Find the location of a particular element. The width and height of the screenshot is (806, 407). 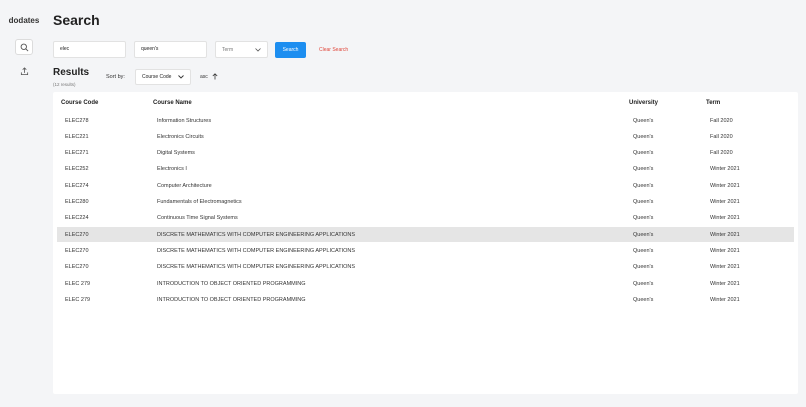

term-select: Term is located at coordinates (241, 49).